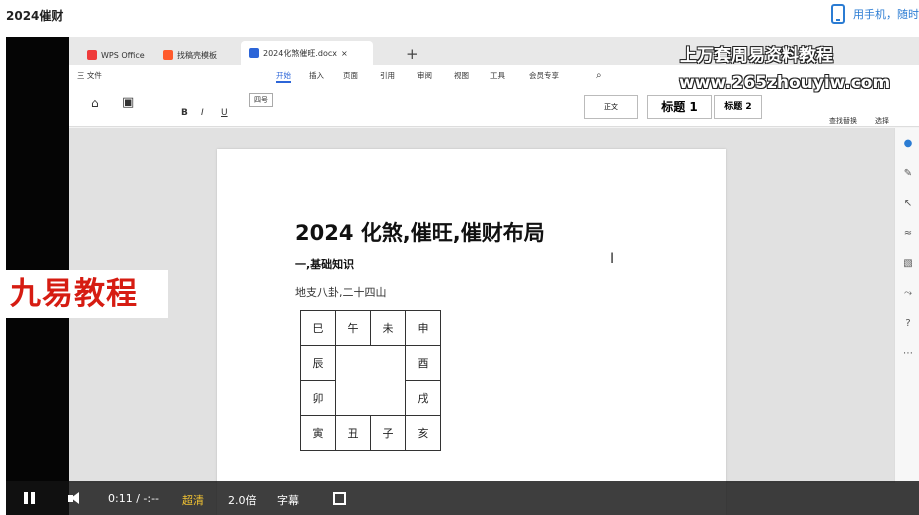  What do you see at coordinates (843, 121) in the screenshot?
I see `find-replace-button: 查找替换` at bounding box center [843, 121].